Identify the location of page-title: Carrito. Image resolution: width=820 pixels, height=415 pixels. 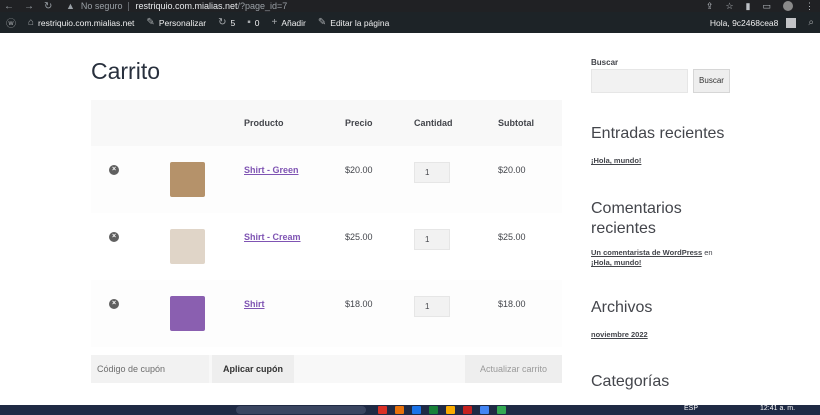
(126, 71).